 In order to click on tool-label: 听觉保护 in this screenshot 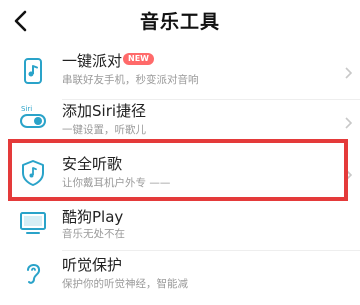, I will do `click(92, 265)`.